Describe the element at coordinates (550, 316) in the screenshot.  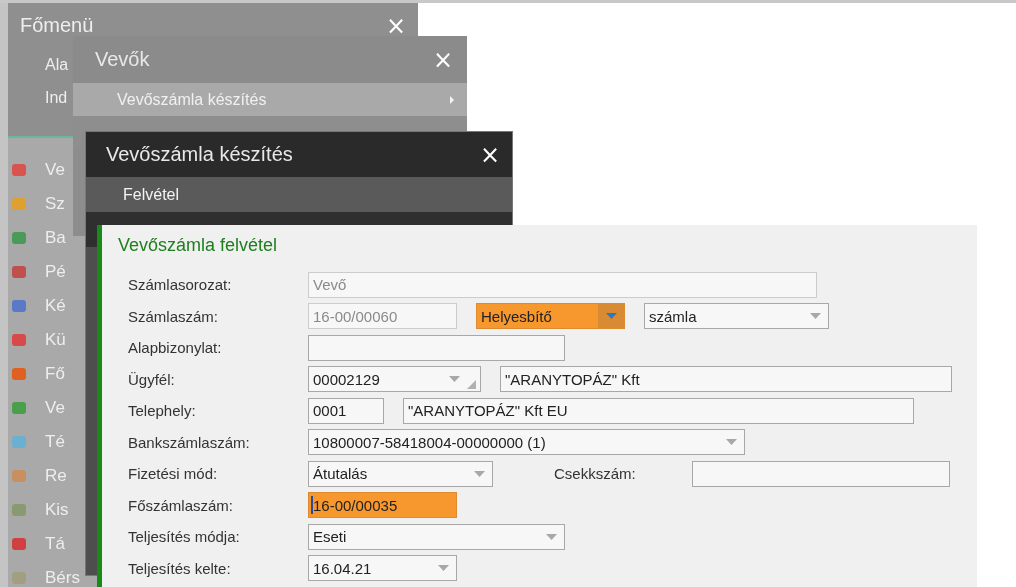
I see `dropdown: Helyesbítő` at that location.